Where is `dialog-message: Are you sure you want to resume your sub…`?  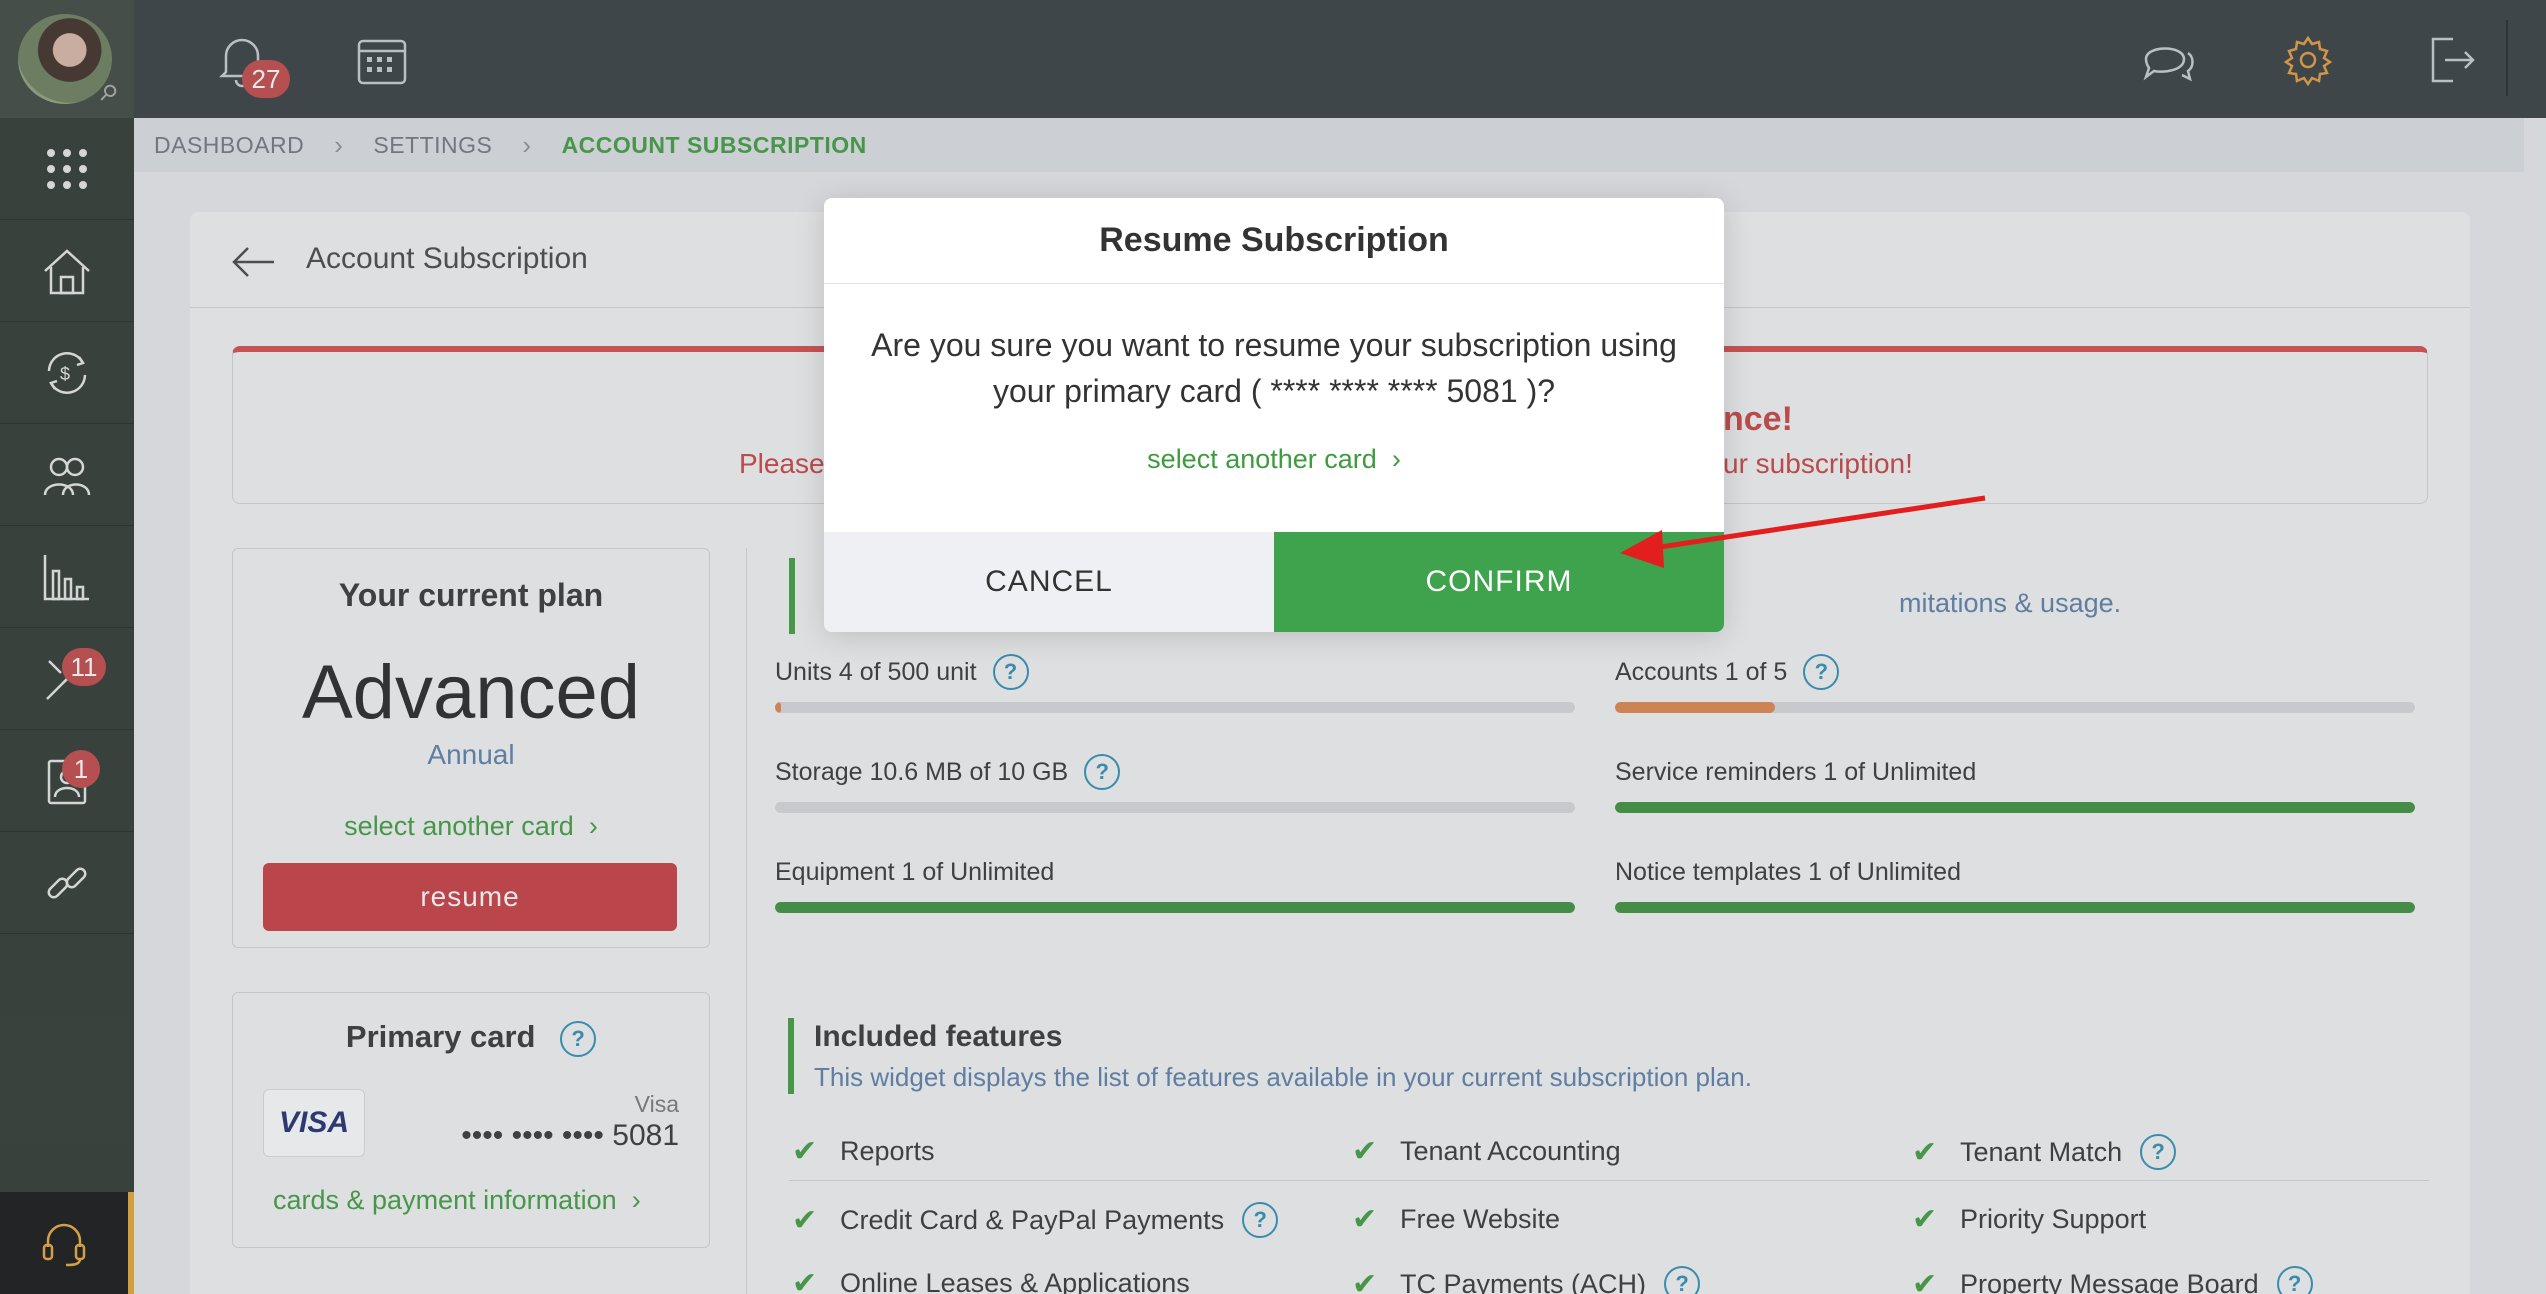
dialog-message: Are you sure you want to resume your sub… is located at coordinates (1274, 368).